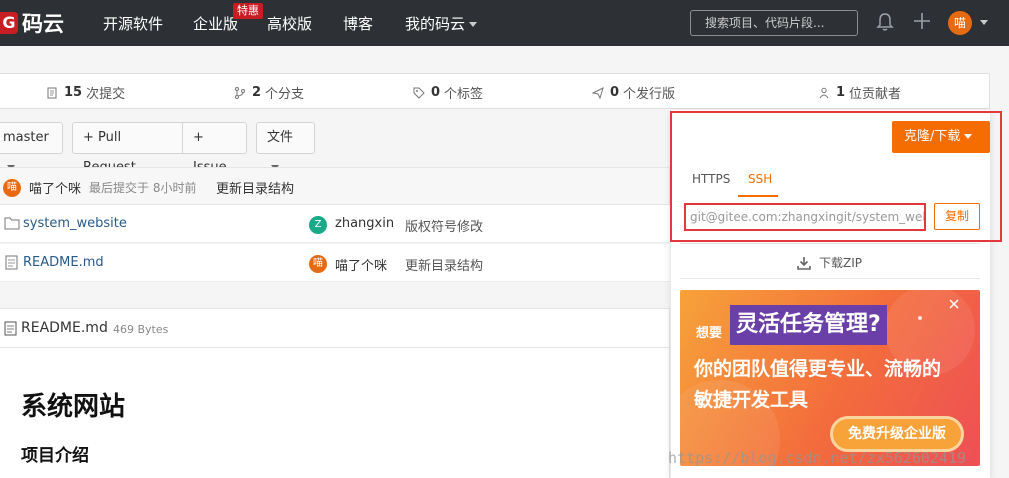  I want to click on nav-my-gitee-label: 我的码云, so click(435, 24).